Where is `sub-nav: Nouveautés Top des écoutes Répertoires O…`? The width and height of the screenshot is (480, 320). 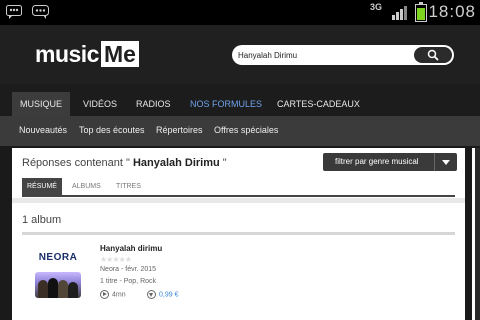 sub-nav: Nouveautés Top des écoutes Répertoires O… is located at coordinates (240, 131).